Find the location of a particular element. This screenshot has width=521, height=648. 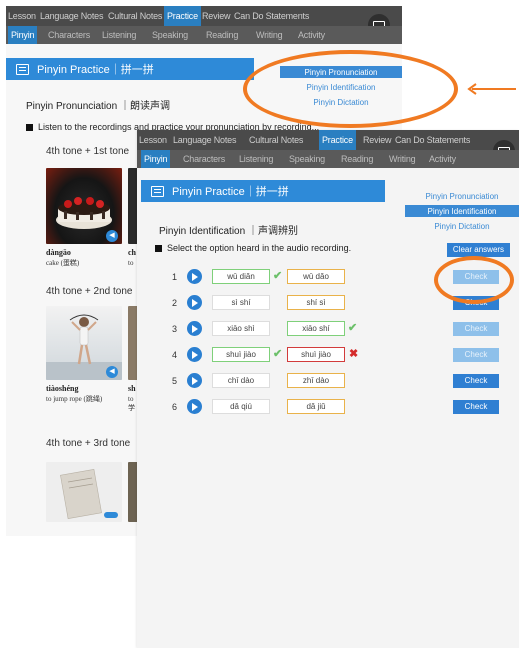

row-number: 1 is located at coordinates (174, 277).